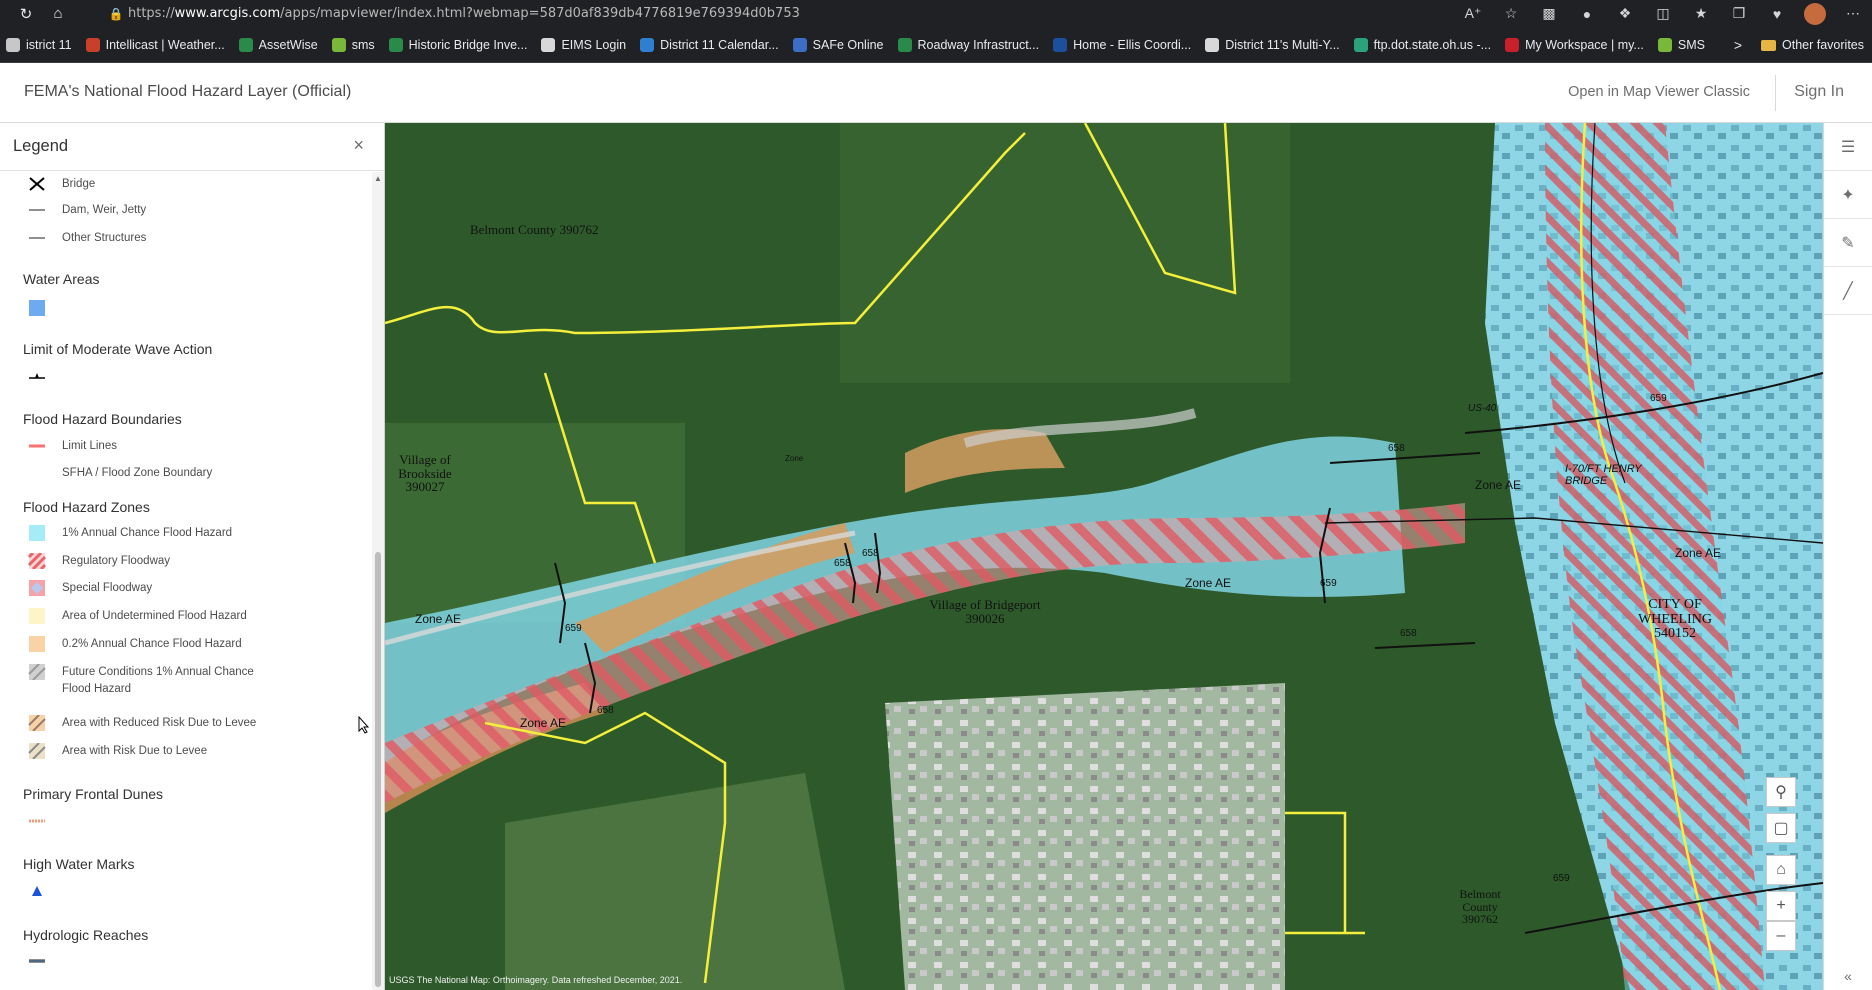  I want to click on zone-swatch-undetermined, so click(37, 616).